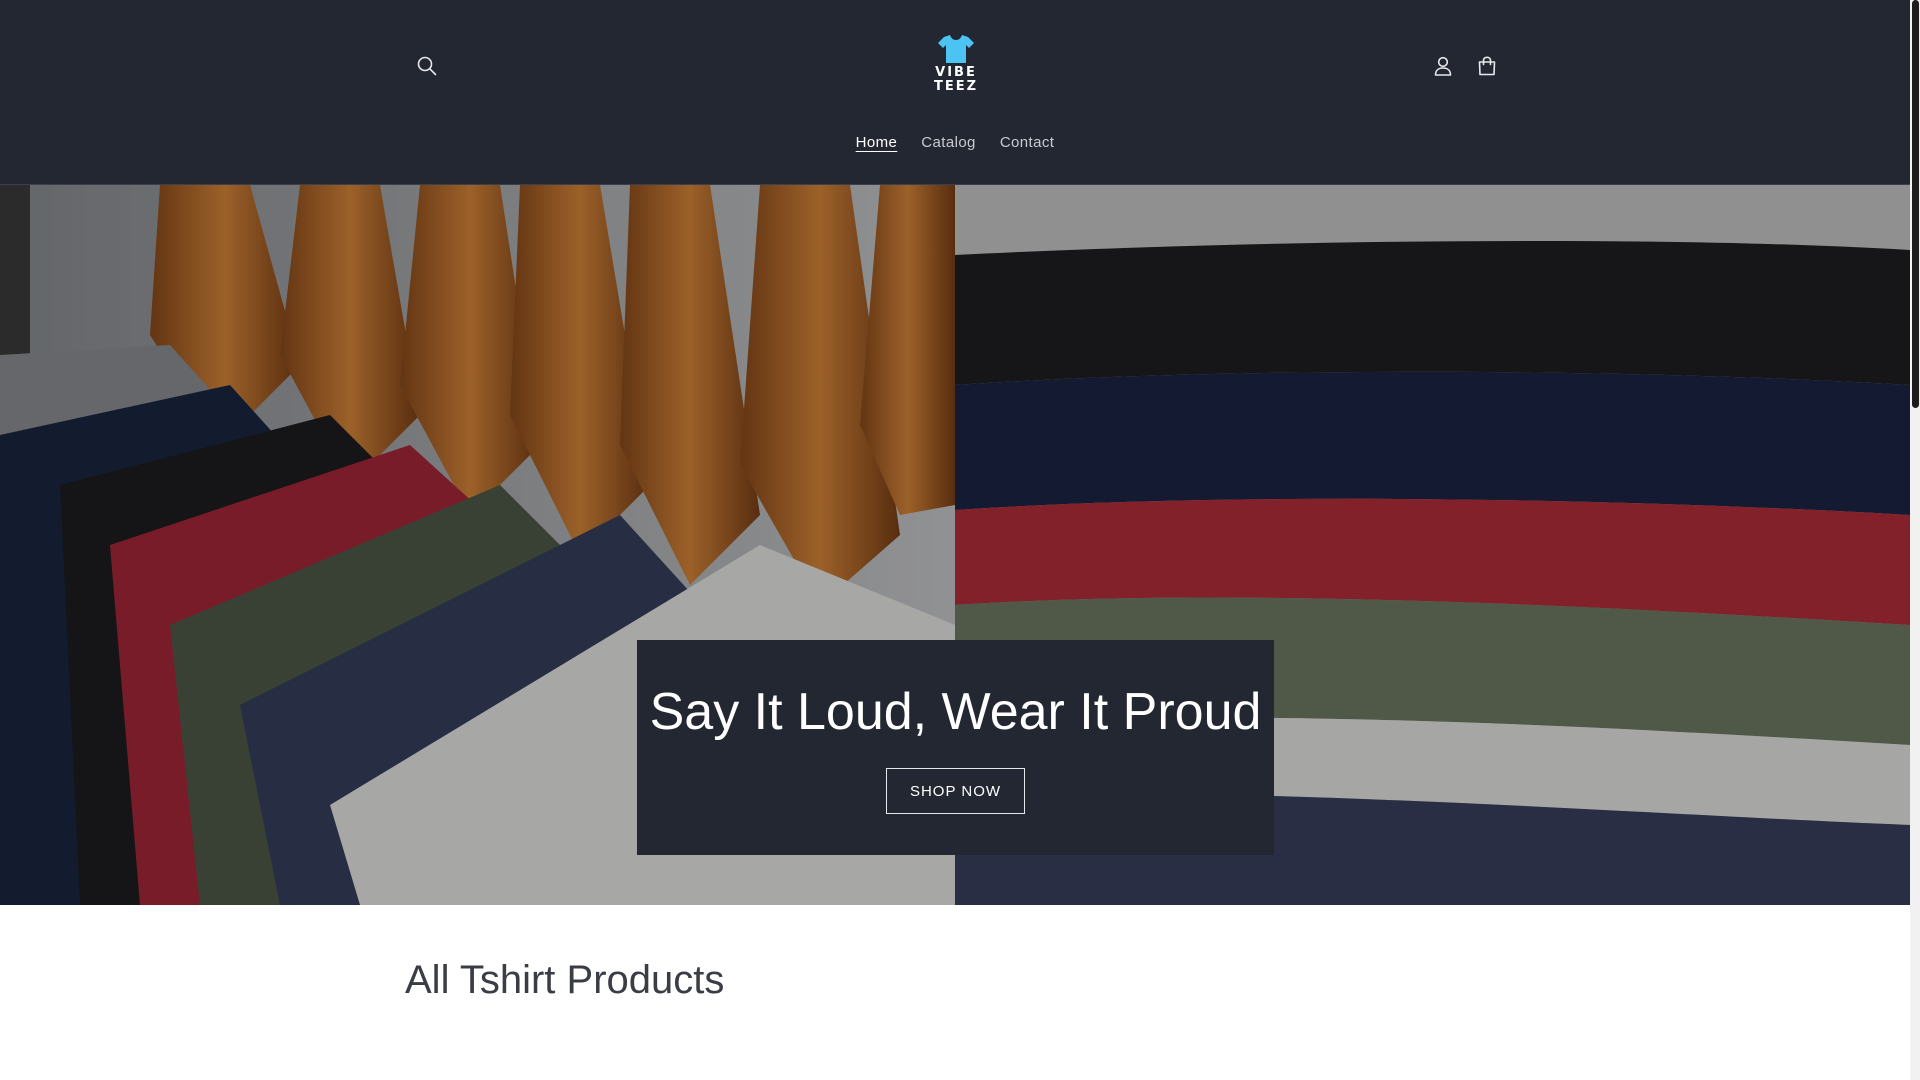 The width and height of the screenshot is (1920, 1080). Describe the element at coordinates (565, 980) in the screenshot. I see `products-section-title: All Tshirt Products` at that location.